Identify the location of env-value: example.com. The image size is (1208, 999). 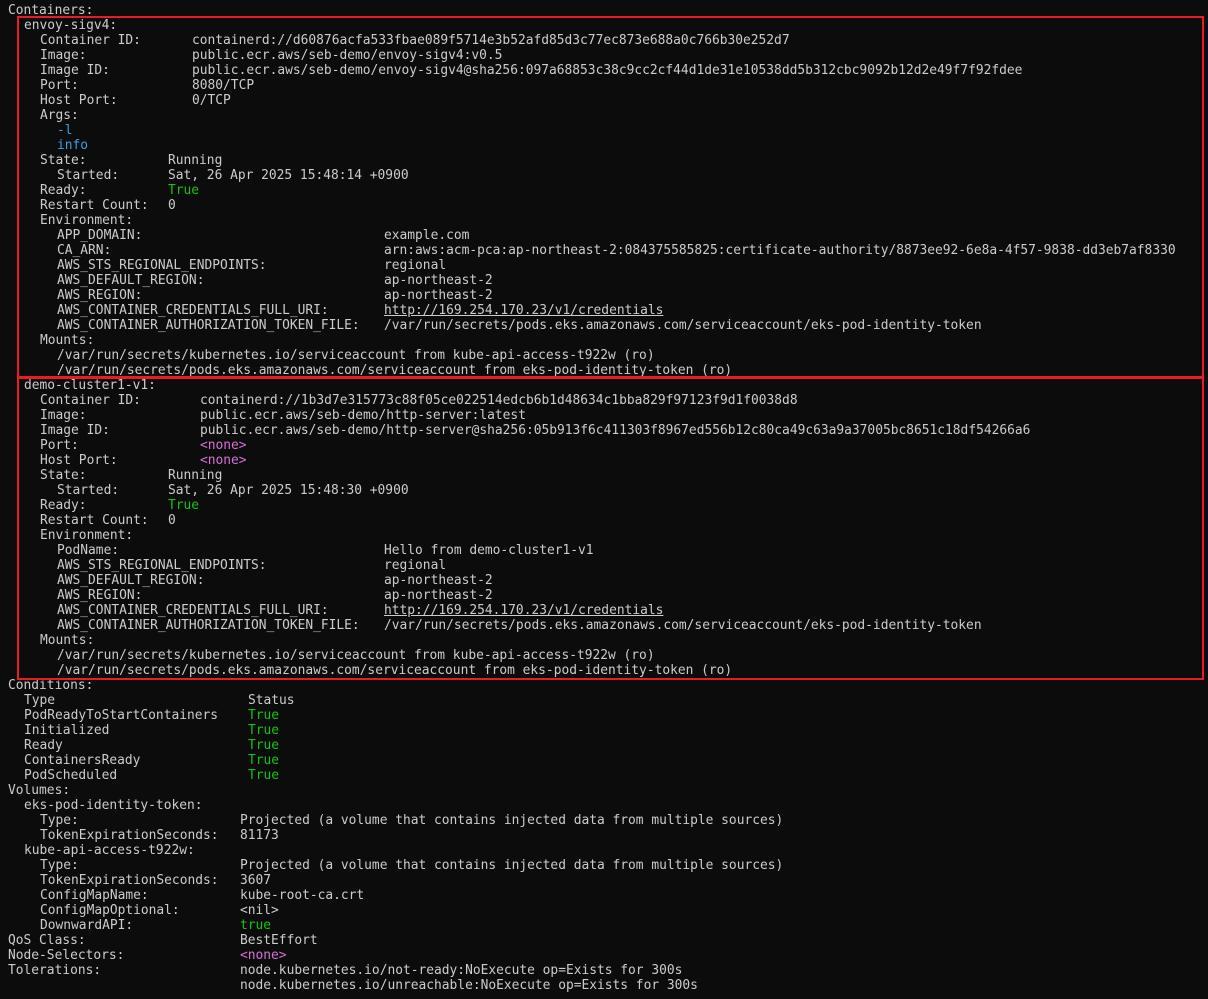
(427, 235).